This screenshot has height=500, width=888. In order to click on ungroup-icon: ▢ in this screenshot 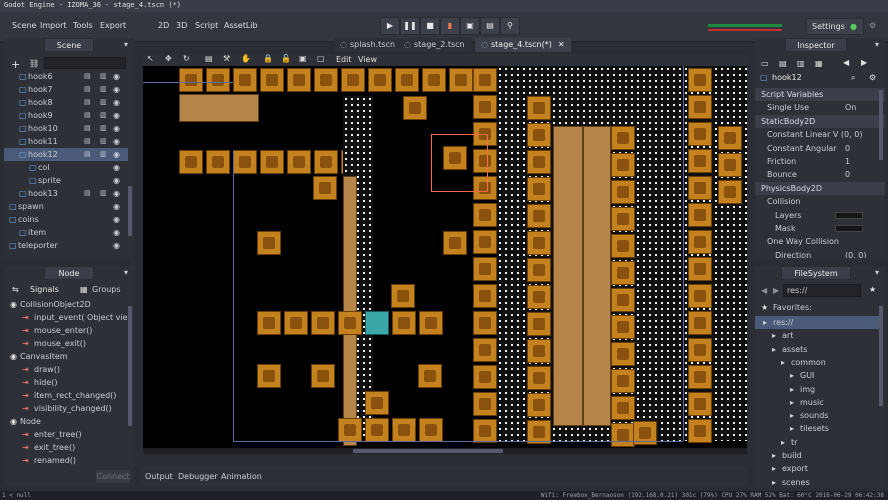, I will do `click(321, 58)`.